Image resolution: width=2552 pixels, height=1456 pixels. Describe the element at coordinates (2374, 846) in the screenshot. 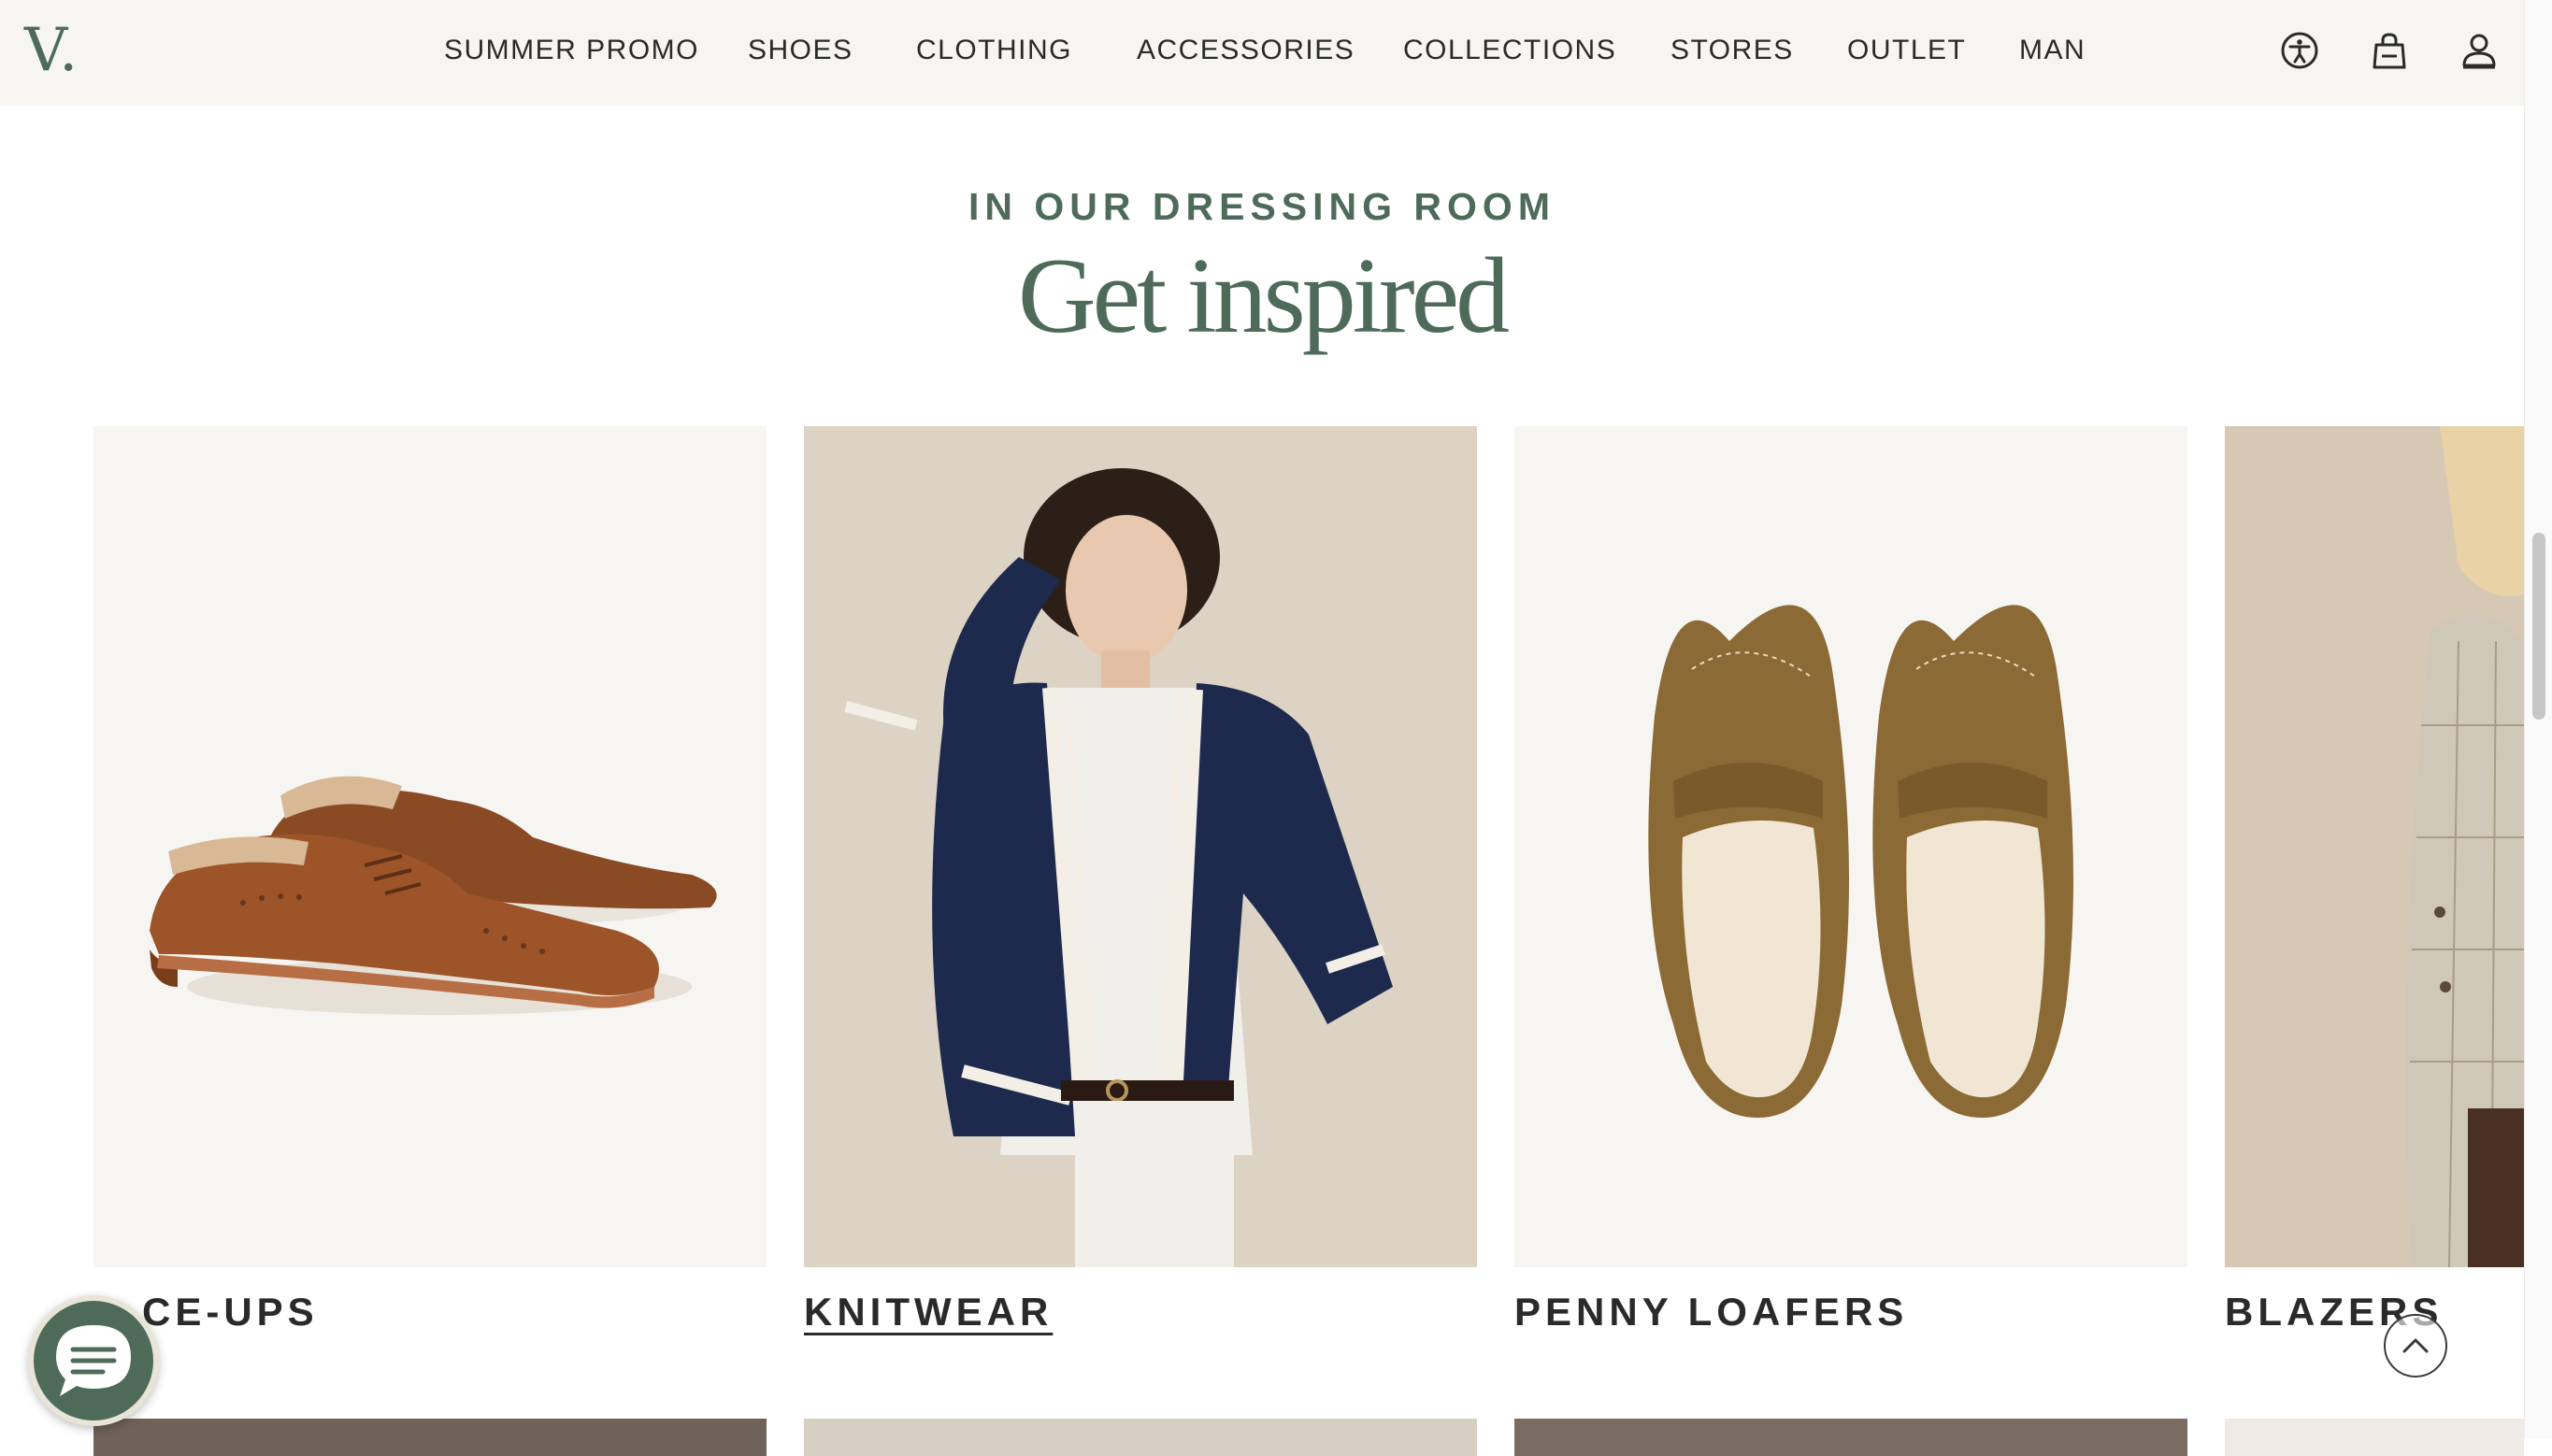

I see `card-image-blazer-model` at that location.